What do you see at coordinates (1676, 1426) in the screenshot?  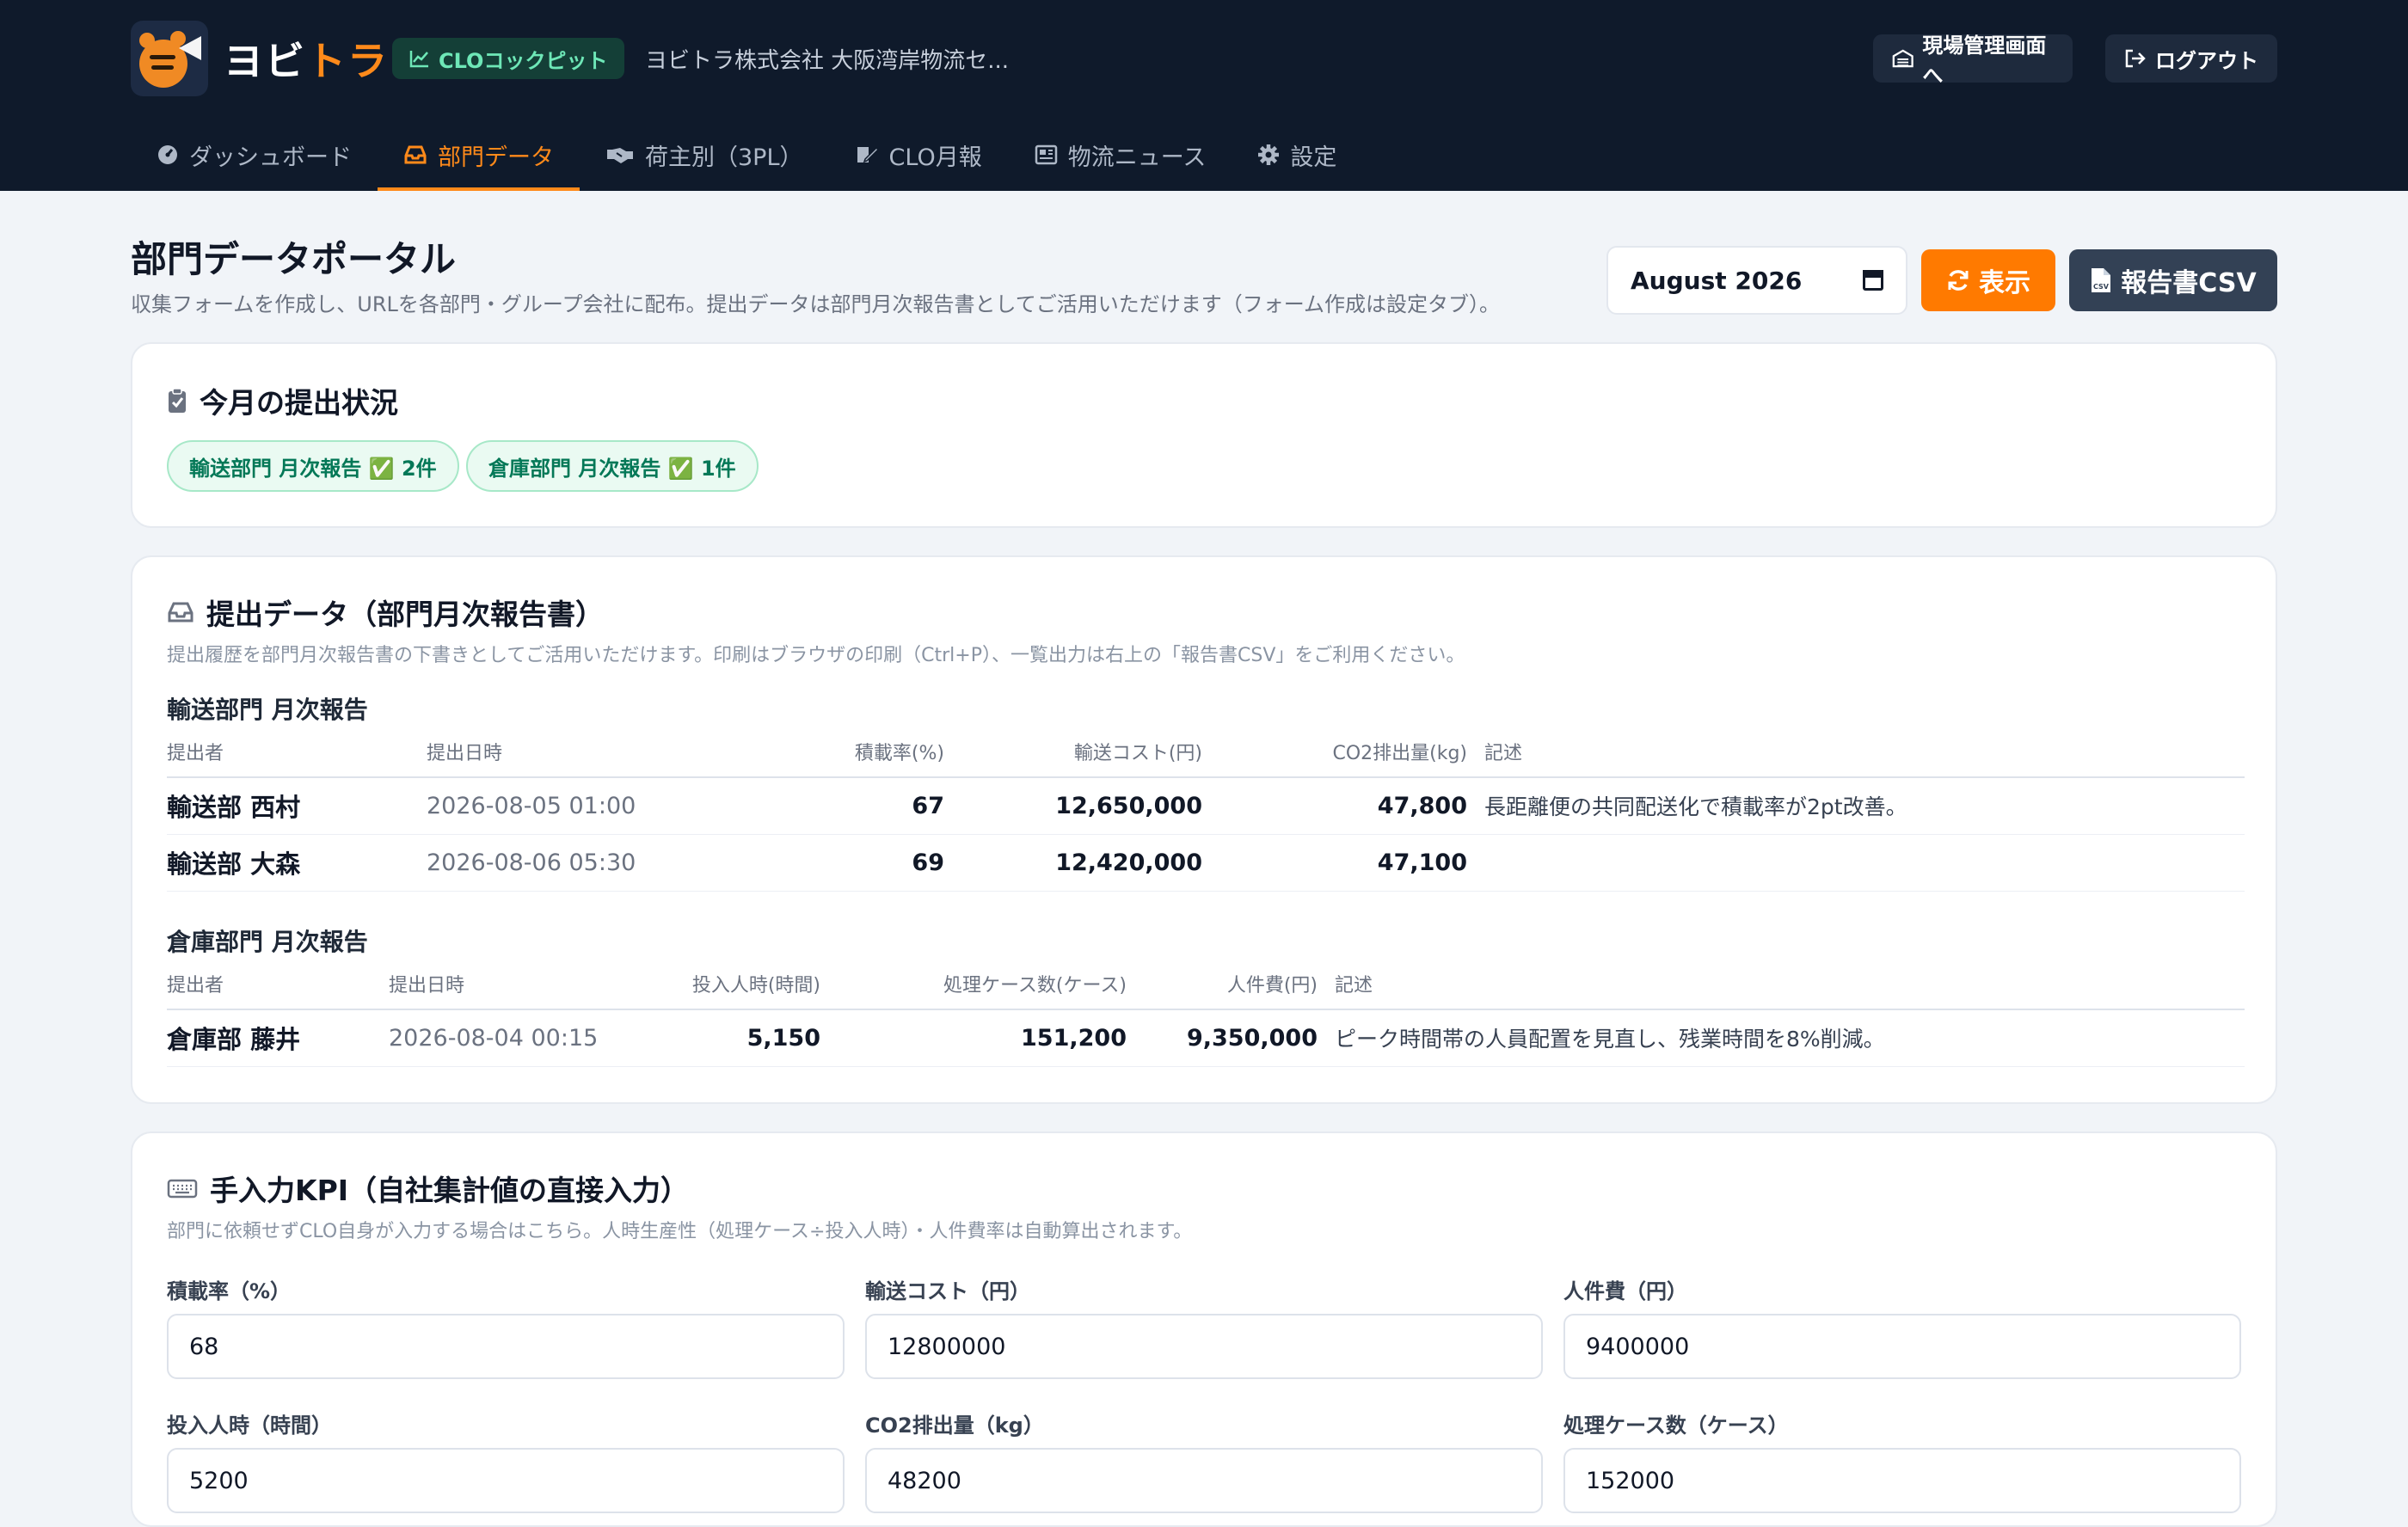 I see `cases-label: 処理ケース数（ケース）` at bounding box center [1676, 1426].